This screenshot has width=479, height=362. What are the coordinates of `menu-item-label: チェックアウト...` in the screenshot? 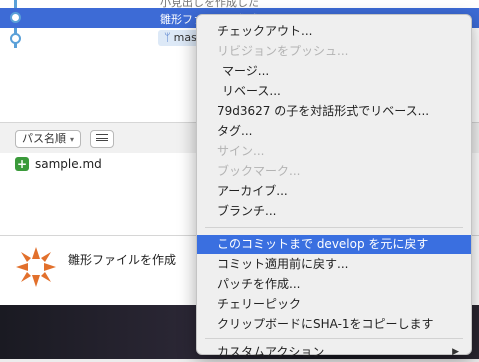 It's located at (265, 31).